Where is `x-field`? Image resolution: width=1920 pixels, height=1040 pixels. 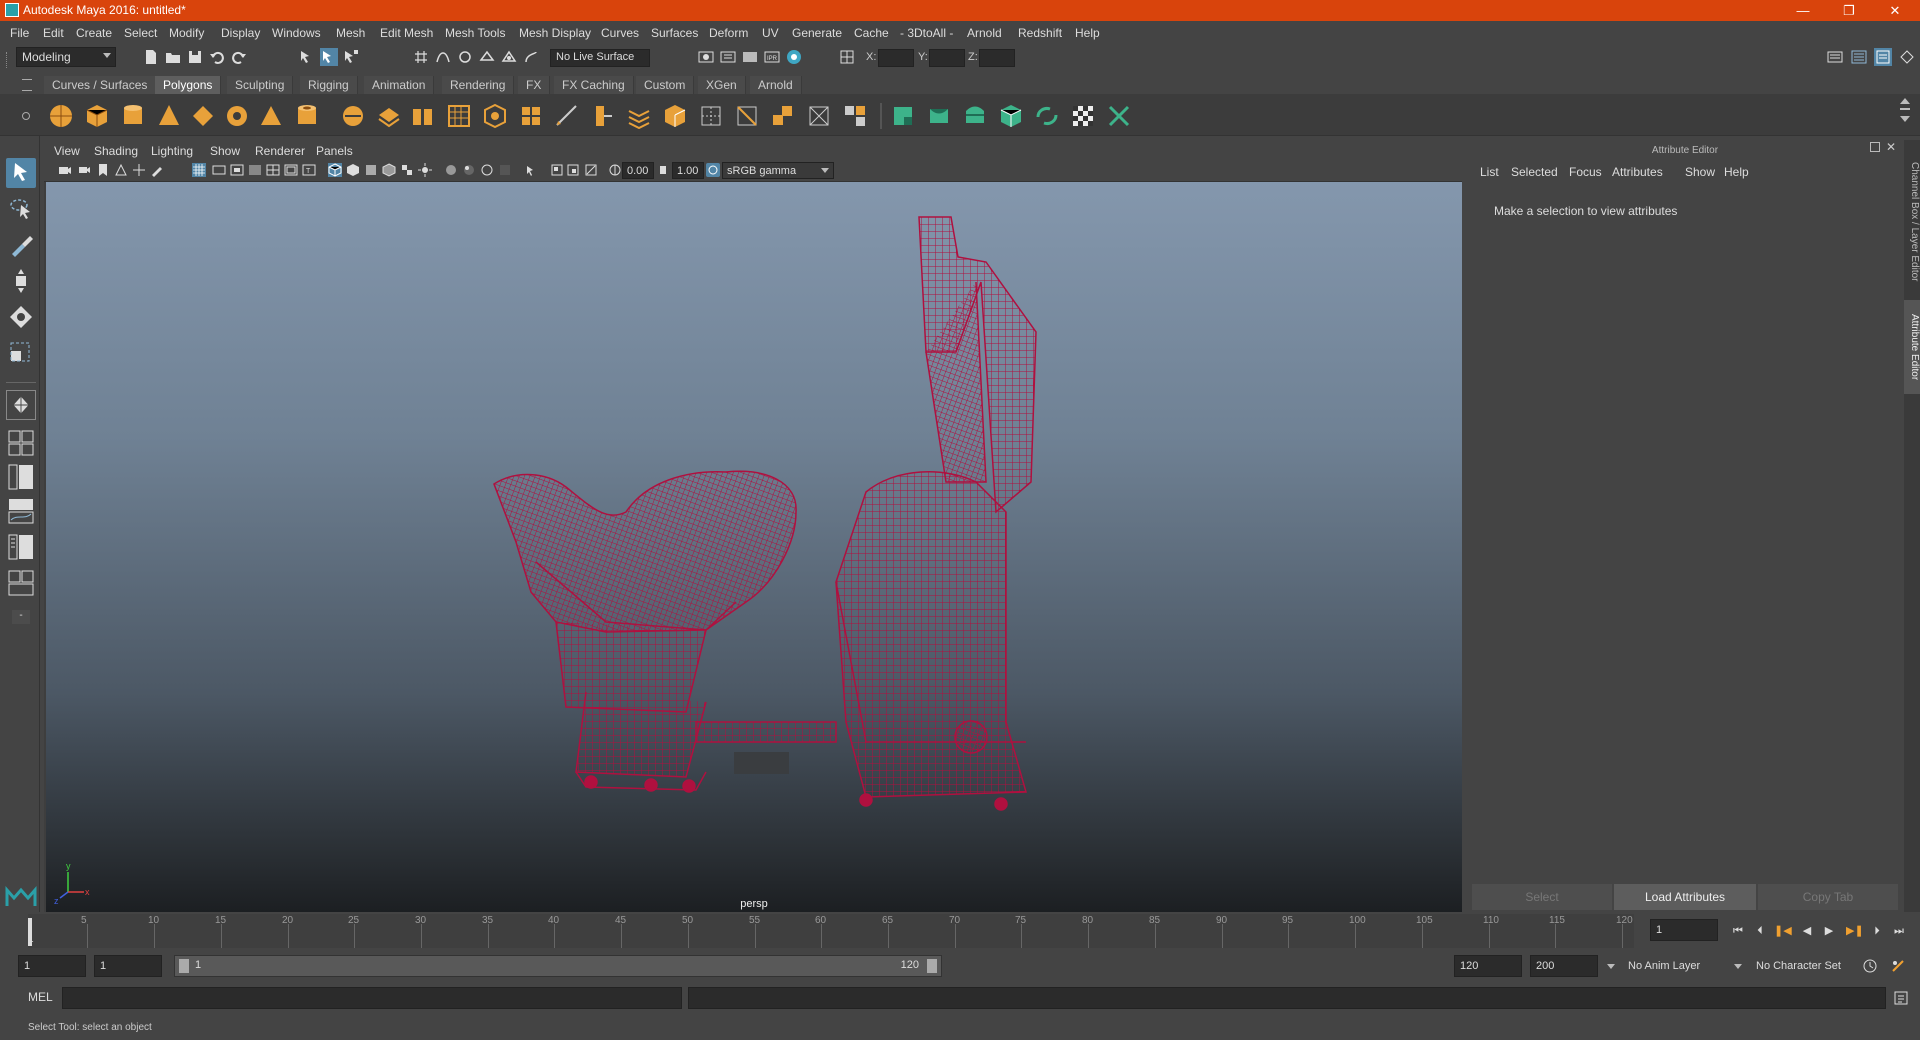
x-field is located at coordinates (896, 58).